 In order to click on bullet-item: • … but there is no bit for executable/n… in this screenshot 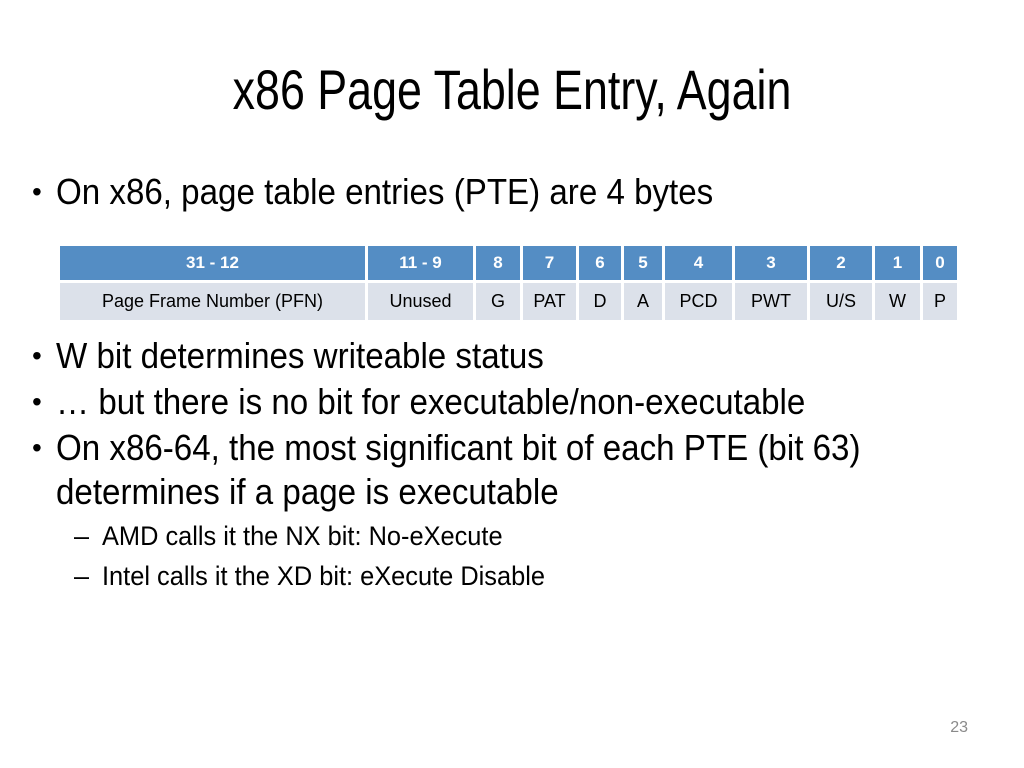, I will do `click(518, 402)`.